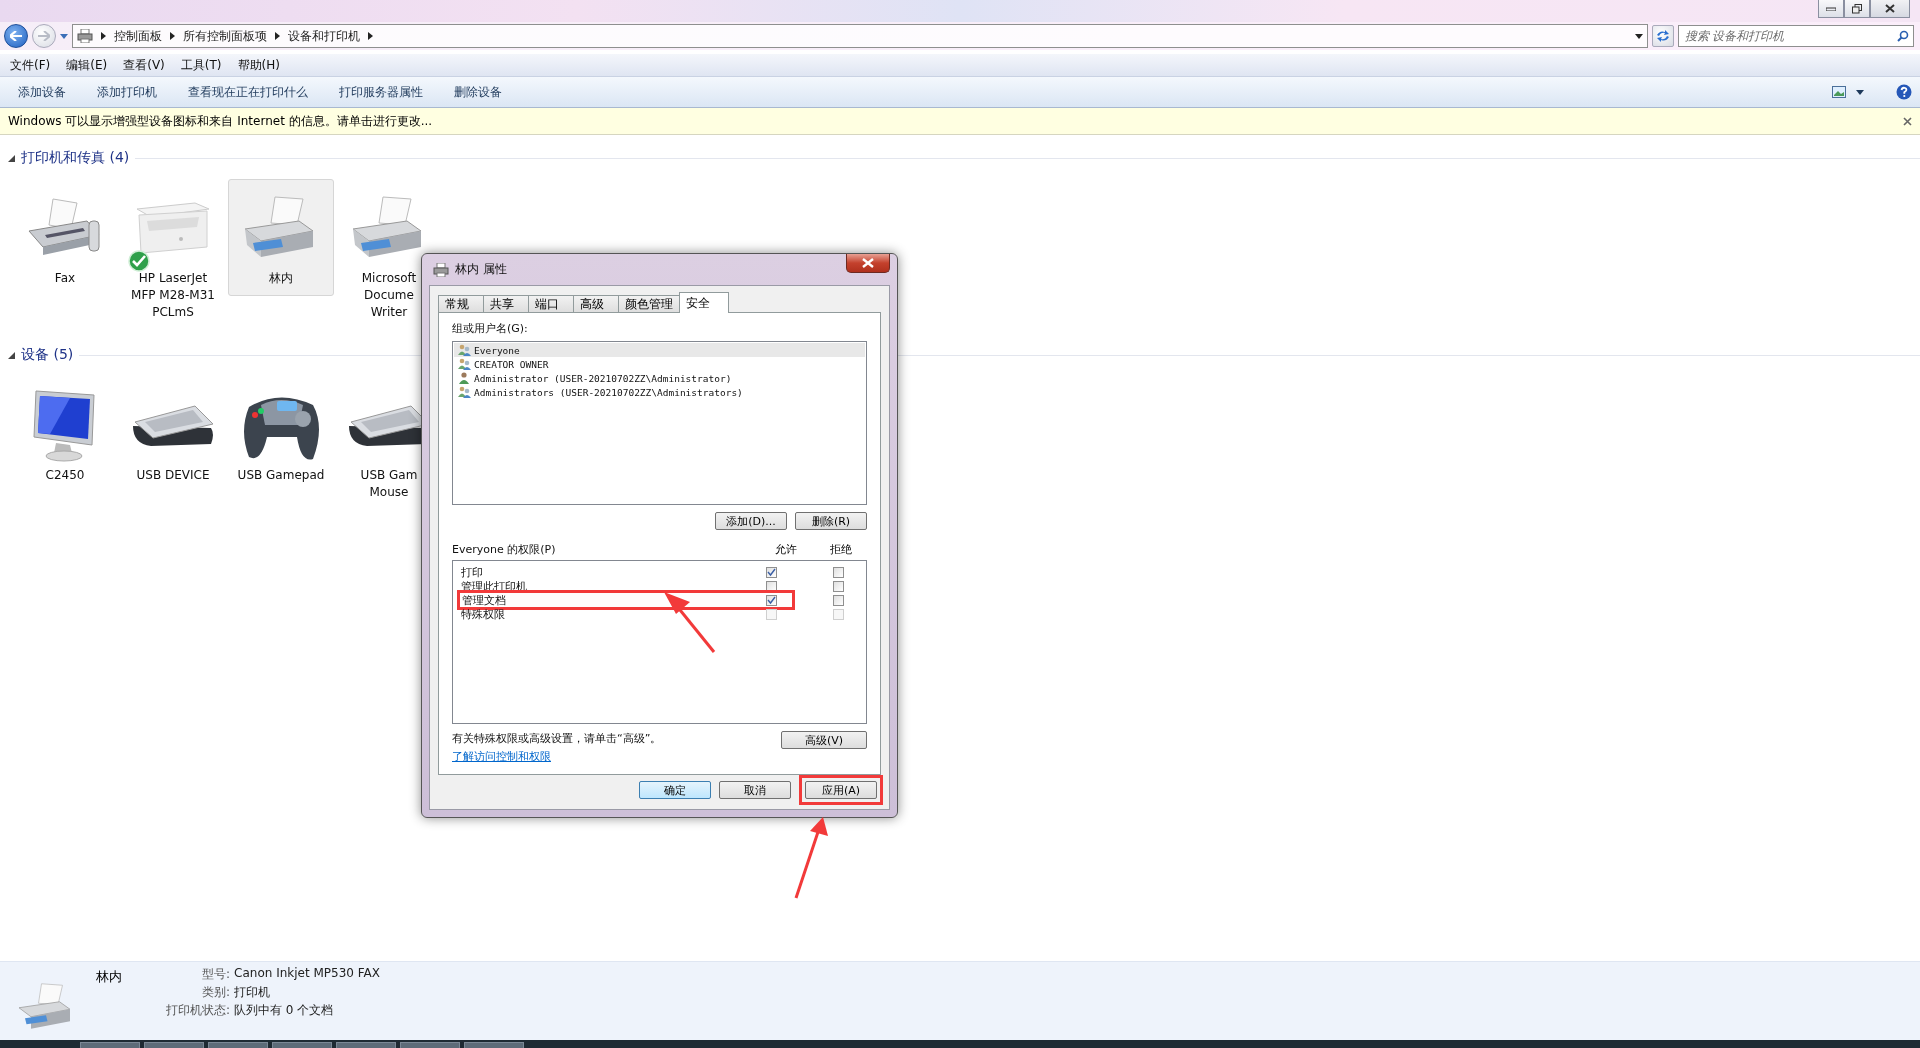 This screenshot has width=1920, height=1048. Describe the element at coordinates (704, 302) in the screenshot. I see `tab: 安全` at that location.